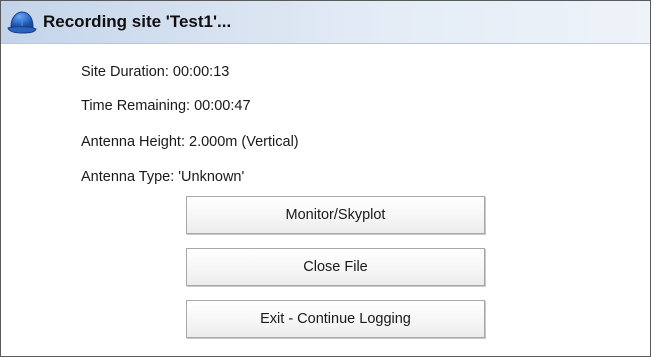 Image resolution: width=651 pixels, height=357 pixels. Describe the element at coordinates (335, 319) in the screenshot. I see `exit-continue-logging-button: Exit - Continue Logging` at that location.